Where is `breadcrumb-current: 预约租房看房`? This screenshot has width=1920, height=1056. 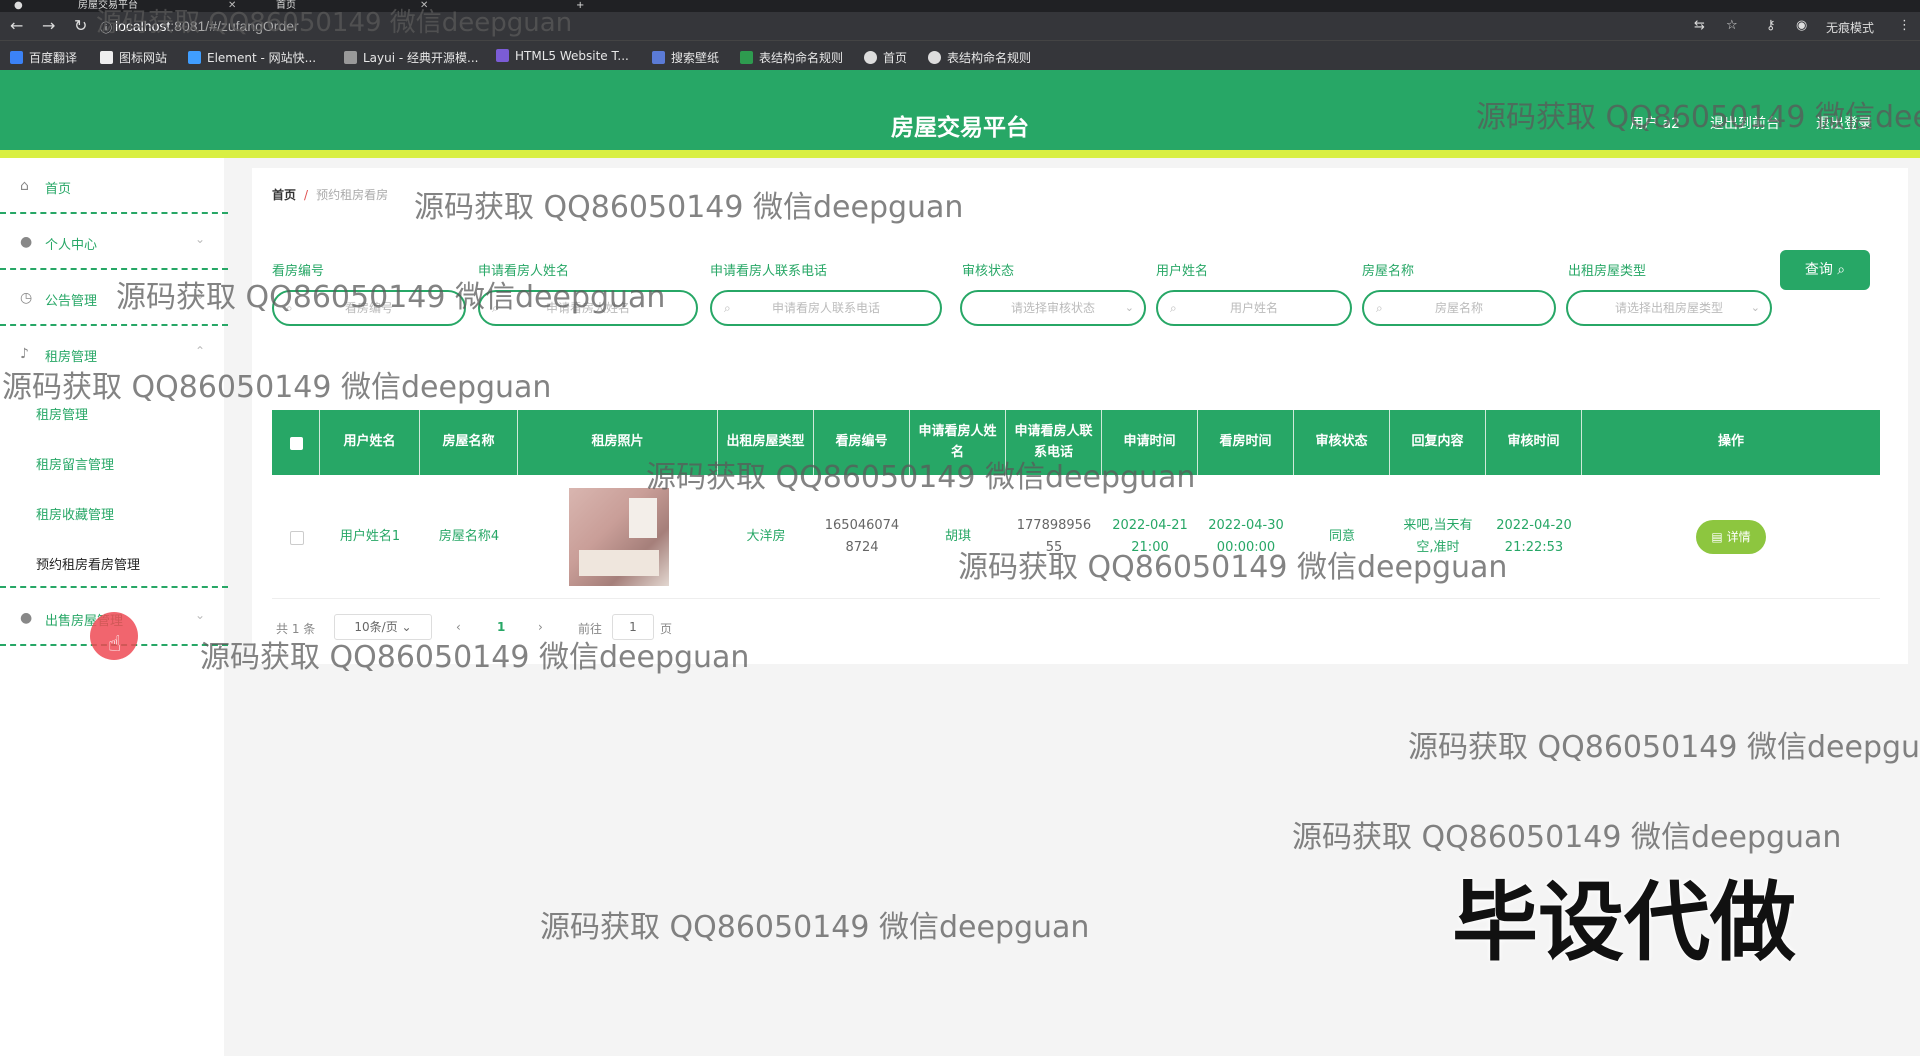 breadcrumb-current: 预约租房看房 is located at coordinates (352, 195).